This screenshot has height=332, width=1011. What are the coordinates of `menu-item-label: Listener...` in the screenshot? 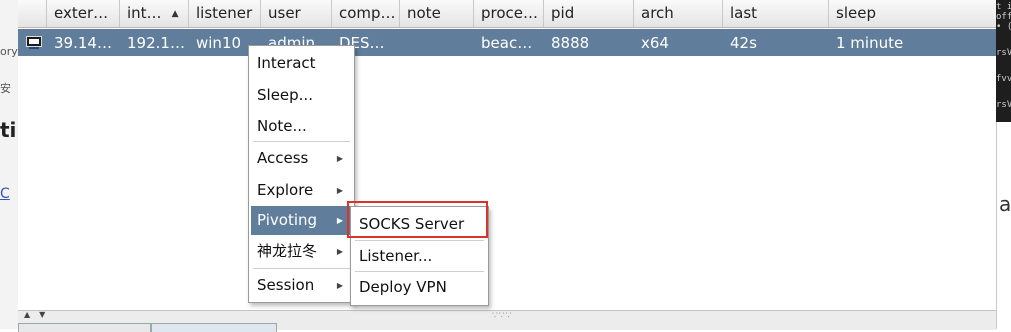 It's located at (396, 256).